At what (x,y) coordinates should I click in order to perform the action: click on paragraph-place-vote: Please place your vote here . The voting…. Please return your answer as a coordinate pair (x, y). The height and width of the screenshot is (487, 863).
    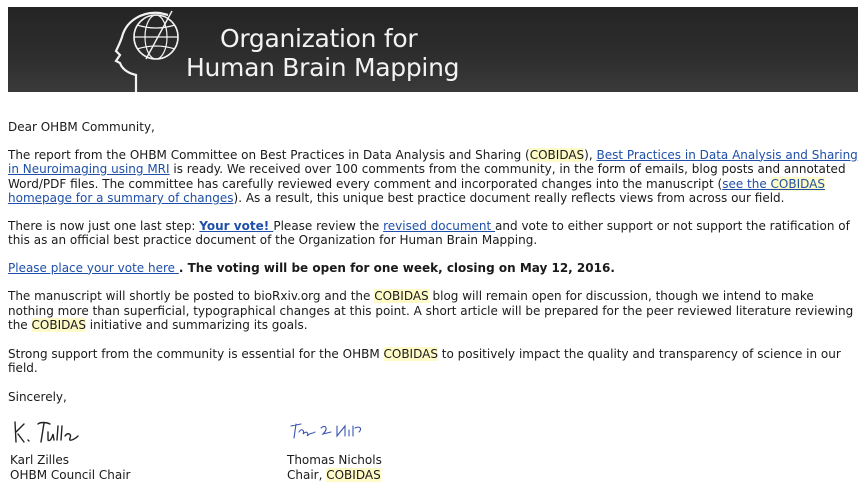
    Looking at the image, I should click on (433, 268).